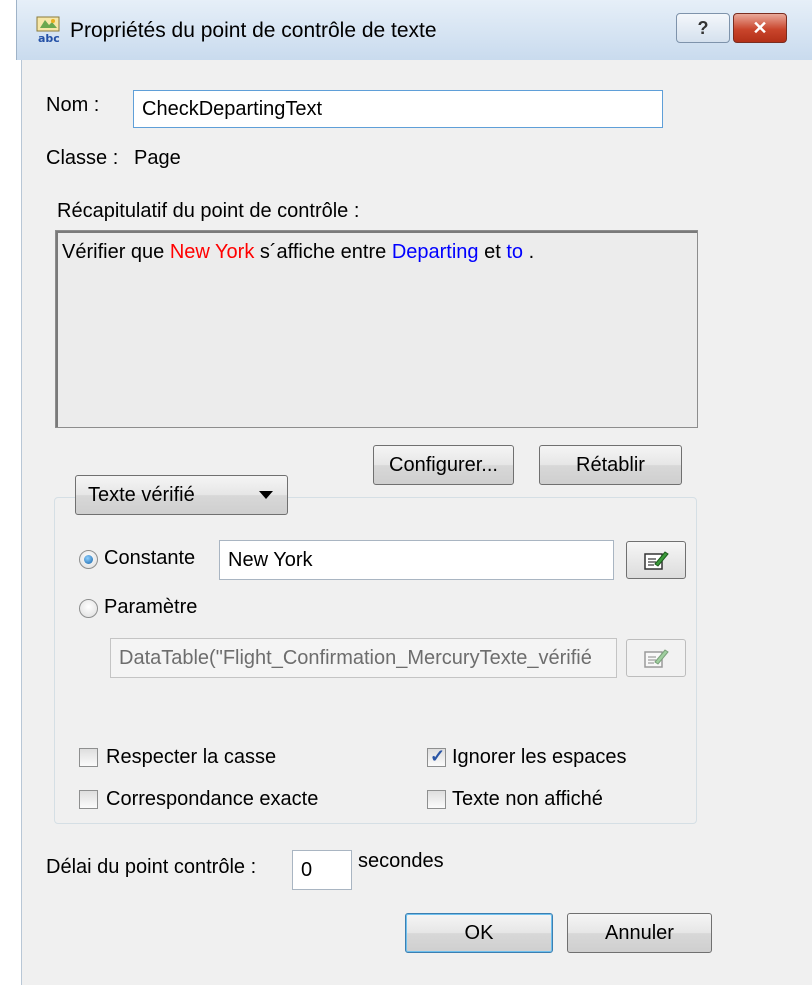  What do you see at coordinates (212, 799) in the screenshot?
I see `exact-match-label: Correspondance exacte` at bounding box center [212, 799].